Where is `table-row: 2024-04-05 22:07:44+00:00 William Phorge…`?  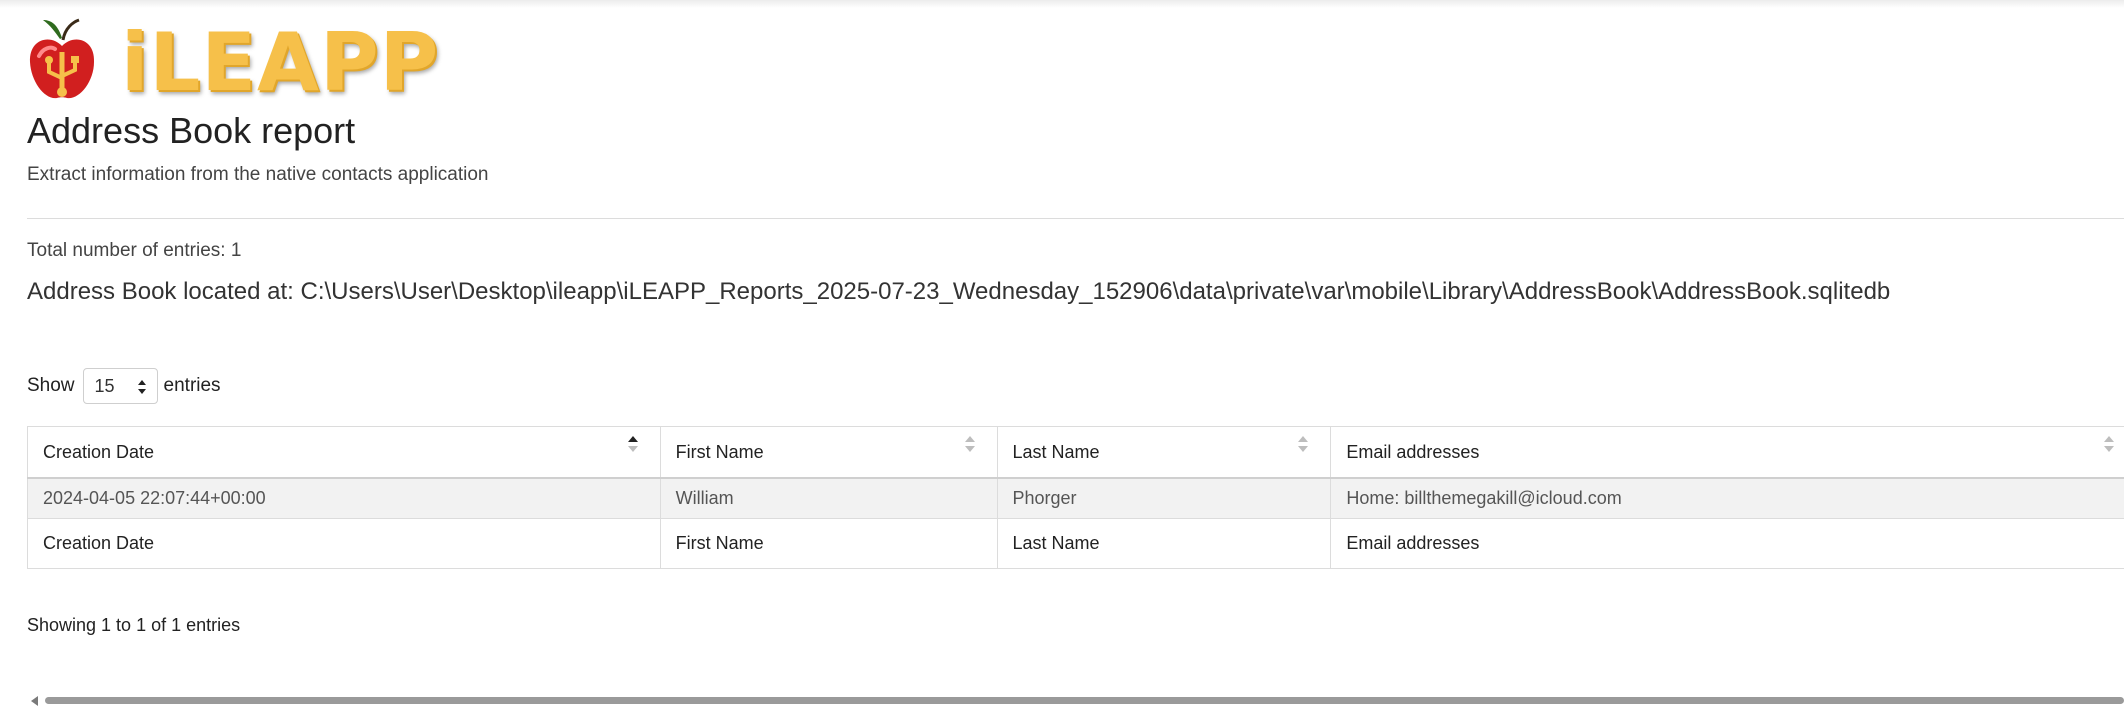
table-row: 2024-04-05 22:07:44+00:00 William Phorge… is located at coordinates (1075, 498).